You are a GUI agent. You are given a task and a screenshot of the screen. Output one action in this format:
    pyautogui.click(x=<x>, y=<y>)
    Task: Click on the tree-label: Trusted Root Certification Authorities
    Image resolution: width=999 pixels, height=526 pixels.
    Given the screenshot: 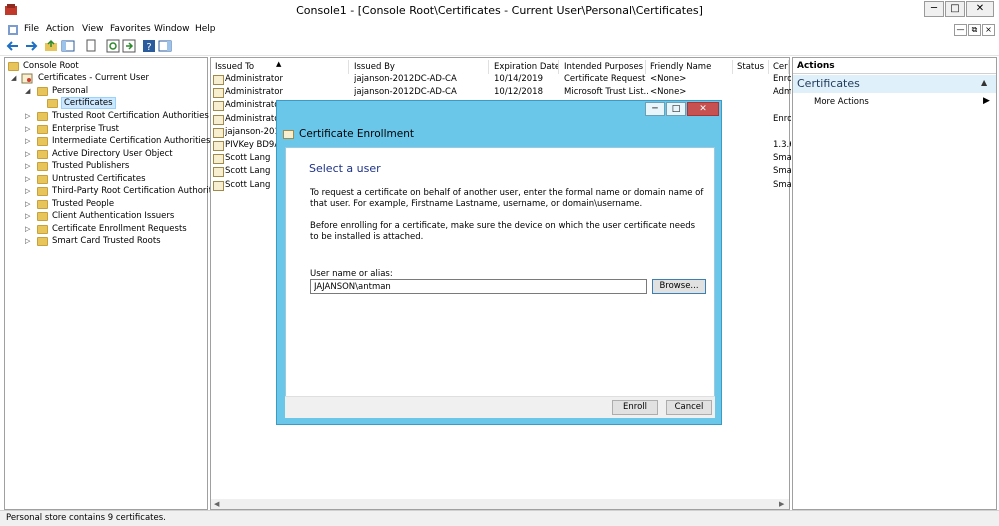 What is the action you would take?
    pyautogui.click(x=130, y=116)
    